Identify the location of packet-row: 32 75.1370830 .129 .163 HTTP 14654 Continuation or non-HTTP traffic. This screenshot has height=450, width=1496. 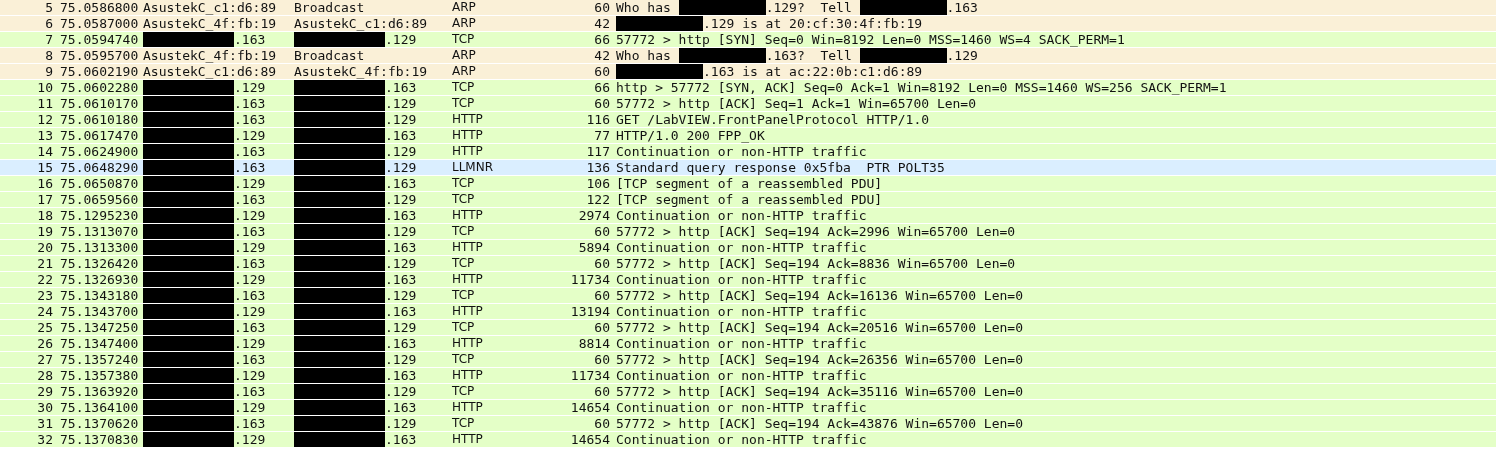
(748, 439).